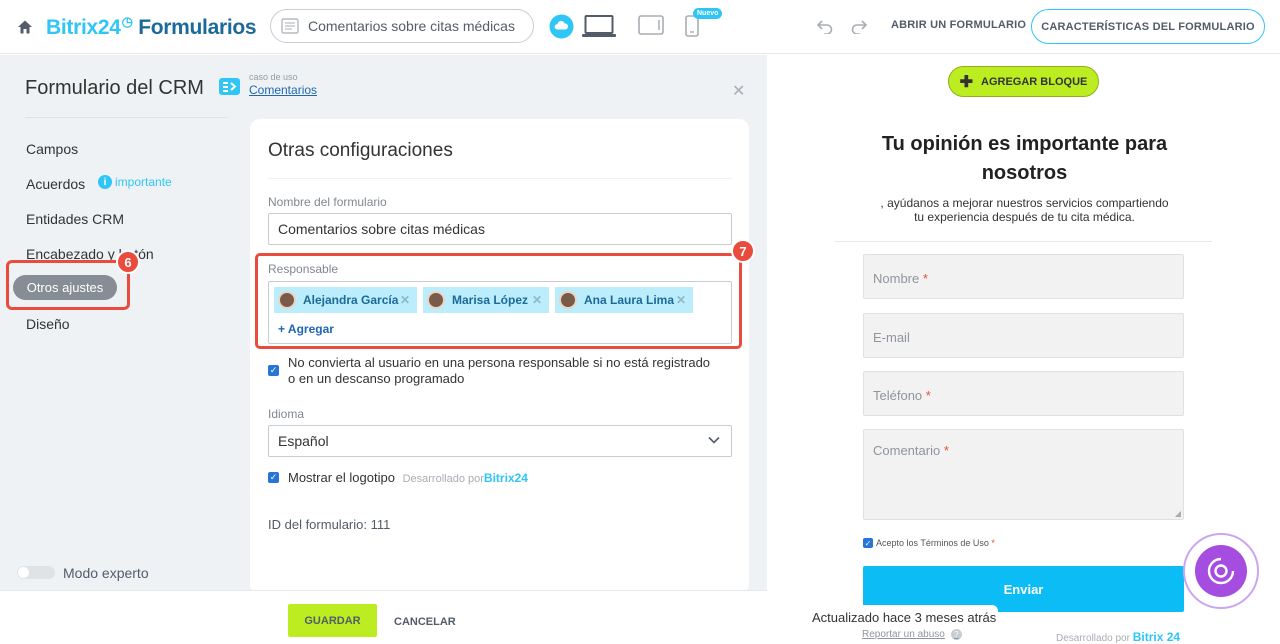 The height and width of the screenshot is (644, 1280). Describe the element at coordinates (229, 86) in the screenshot. I see `use-case-icon` at that location.